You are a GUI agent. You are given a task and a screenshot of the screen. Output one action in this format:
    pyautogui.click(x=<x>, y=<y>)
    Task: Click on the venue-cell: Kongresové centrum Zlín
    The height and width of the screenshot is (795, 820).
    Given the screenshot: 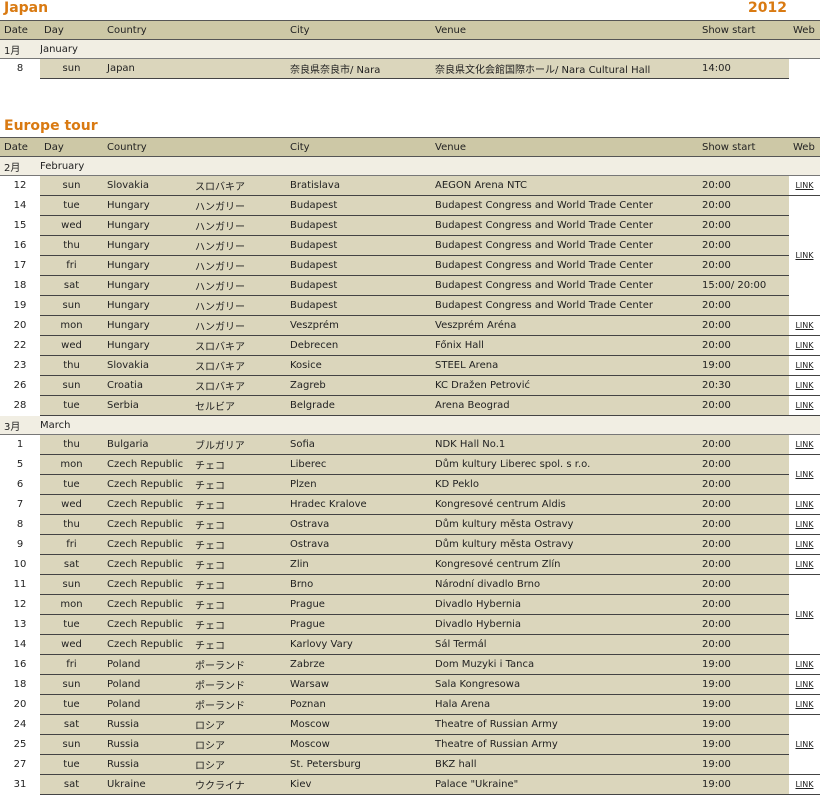 What is the action you would take?
    pyautogui.click(x=564, y=564)
    